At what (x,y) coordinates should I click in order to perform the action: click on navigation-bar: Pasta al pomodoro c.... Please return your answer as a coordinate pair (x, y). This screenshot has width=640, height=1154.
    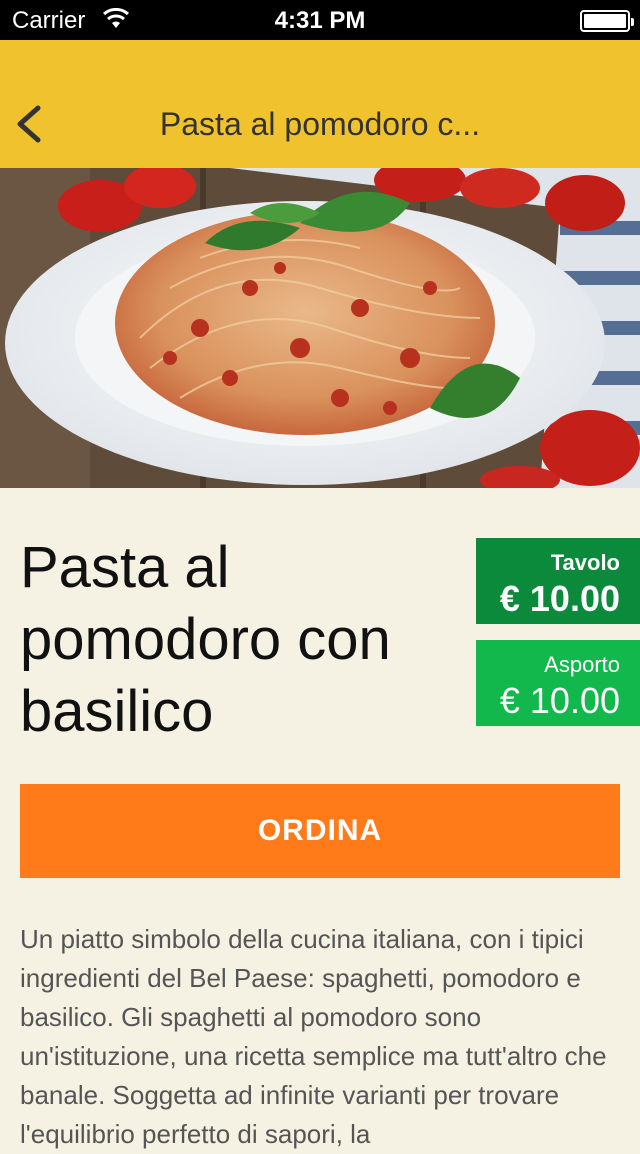
    Looking at the image, I should click on (320, 104).